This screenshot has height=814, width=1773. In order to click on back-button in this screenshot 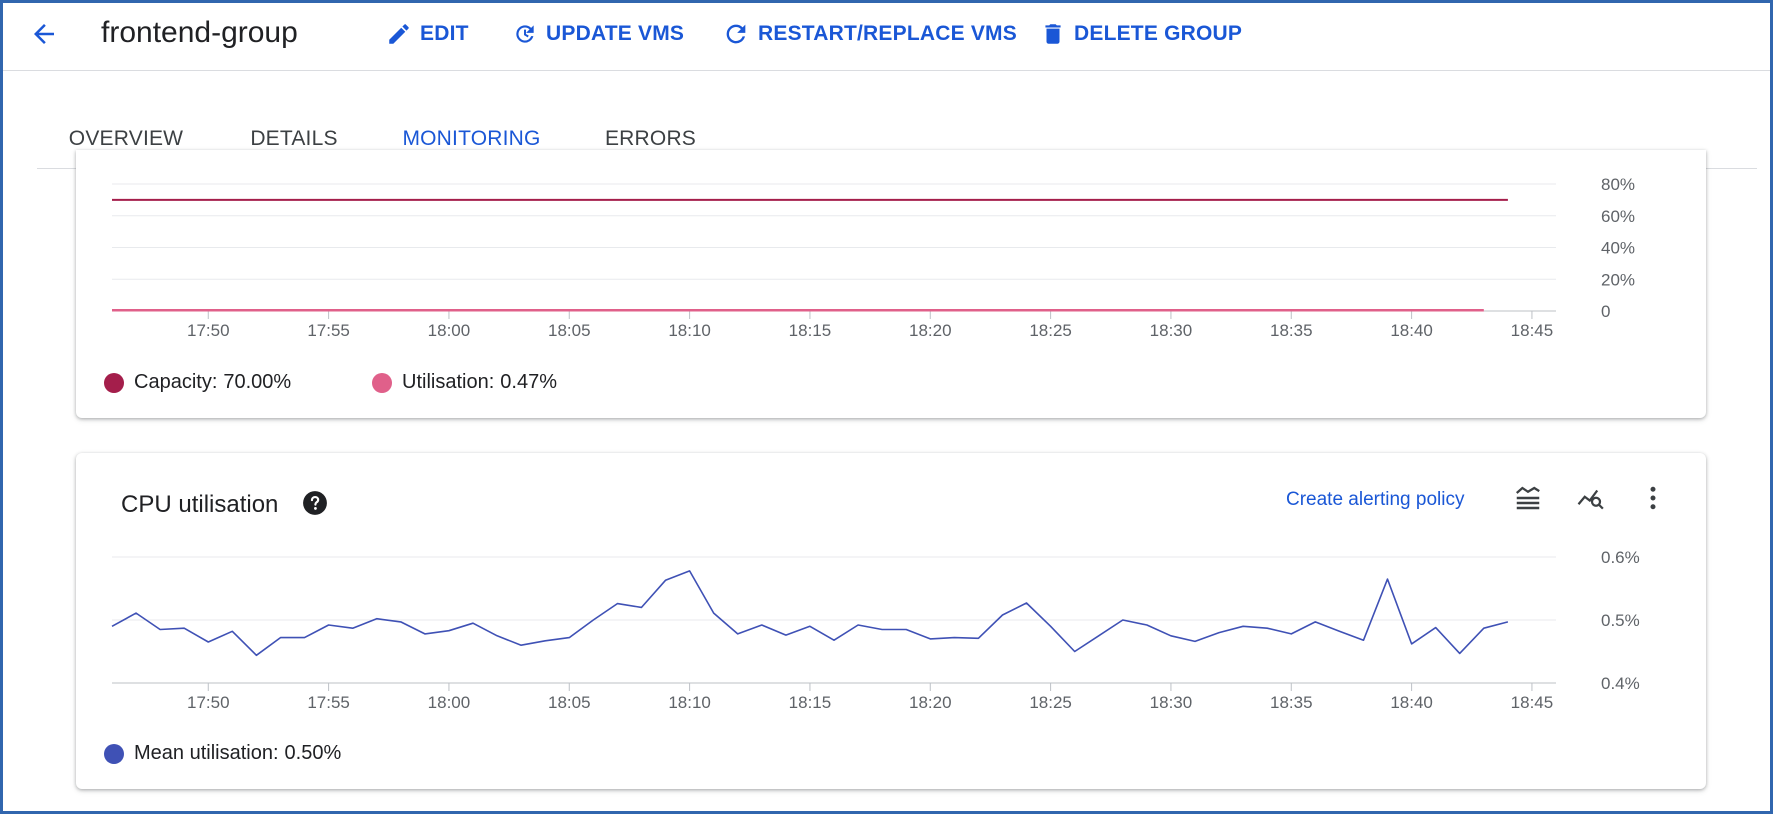, I will do `click(44, 34)`.